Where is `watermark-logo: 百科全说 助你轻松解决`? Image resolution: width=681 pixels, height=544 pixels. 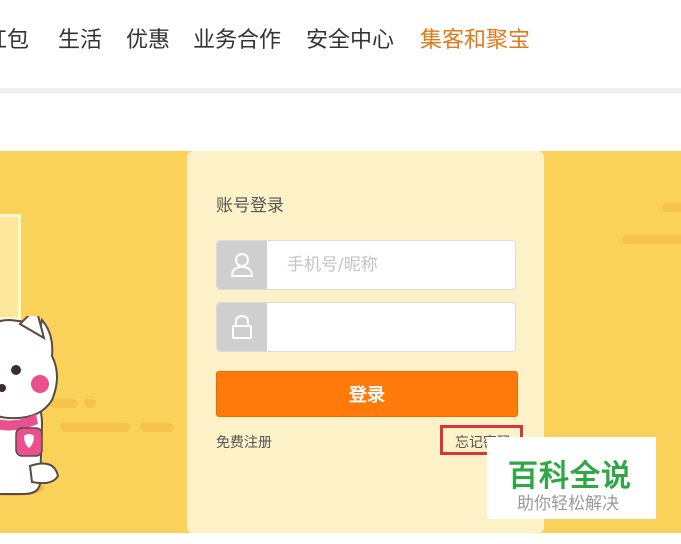 watermark-logo: 百科全说 助你轻松解决 is located at coordinates (571, 478).